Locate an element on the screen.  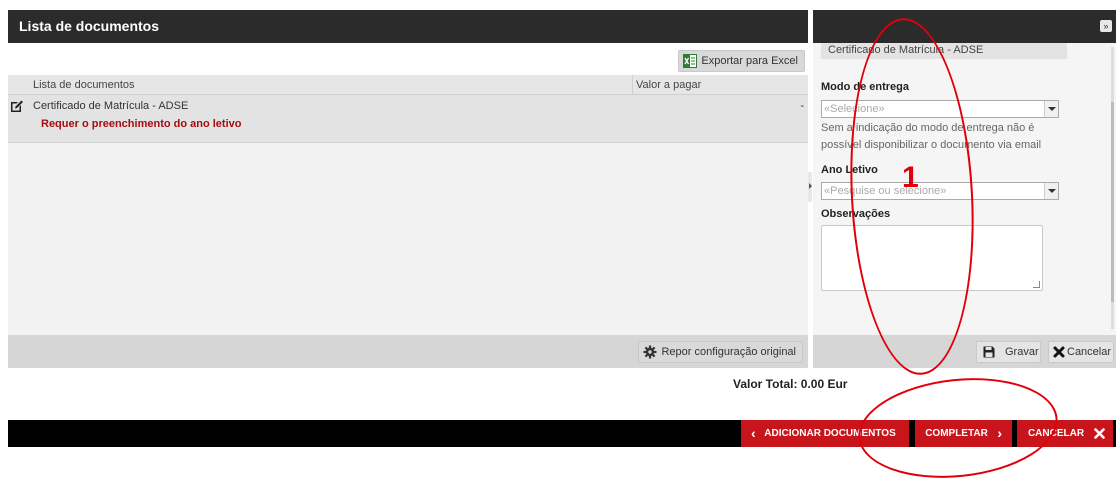
annotation-number-1: 1 is located at coordinates (910, 177).